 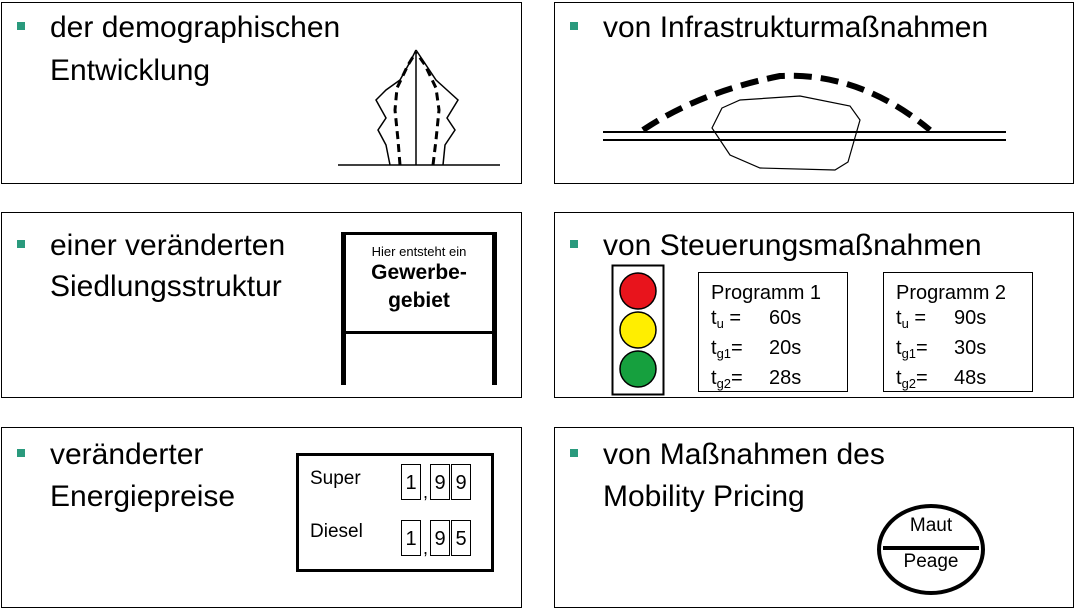 What do you see at coordinates (931, 561) in the screenshot?
I see `toll-sign-bottom: Peage` at bounding box center [931, 561].